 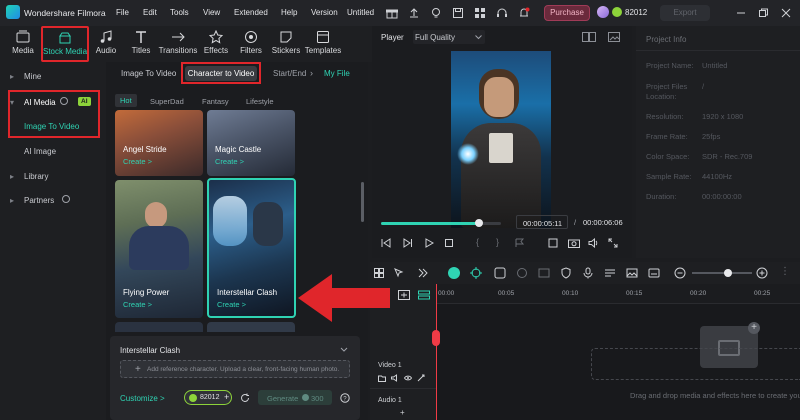 I want to click on playback-progress, so click(x=441, y=223).